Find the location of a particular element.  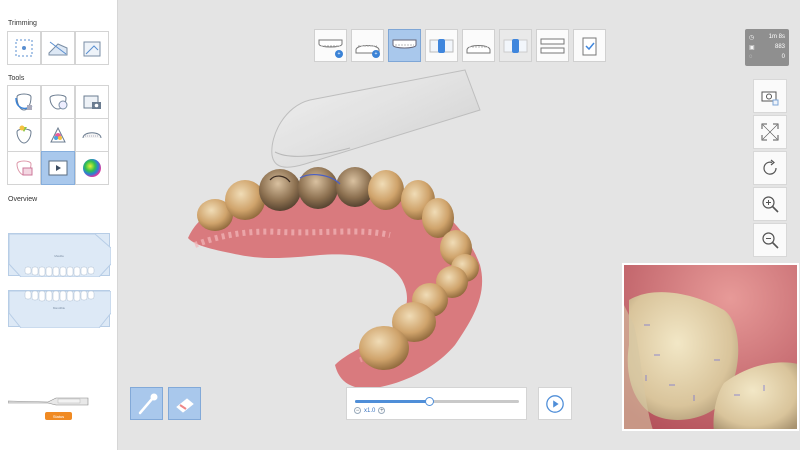

live-camera-preview is located at coordinates (710, 347).